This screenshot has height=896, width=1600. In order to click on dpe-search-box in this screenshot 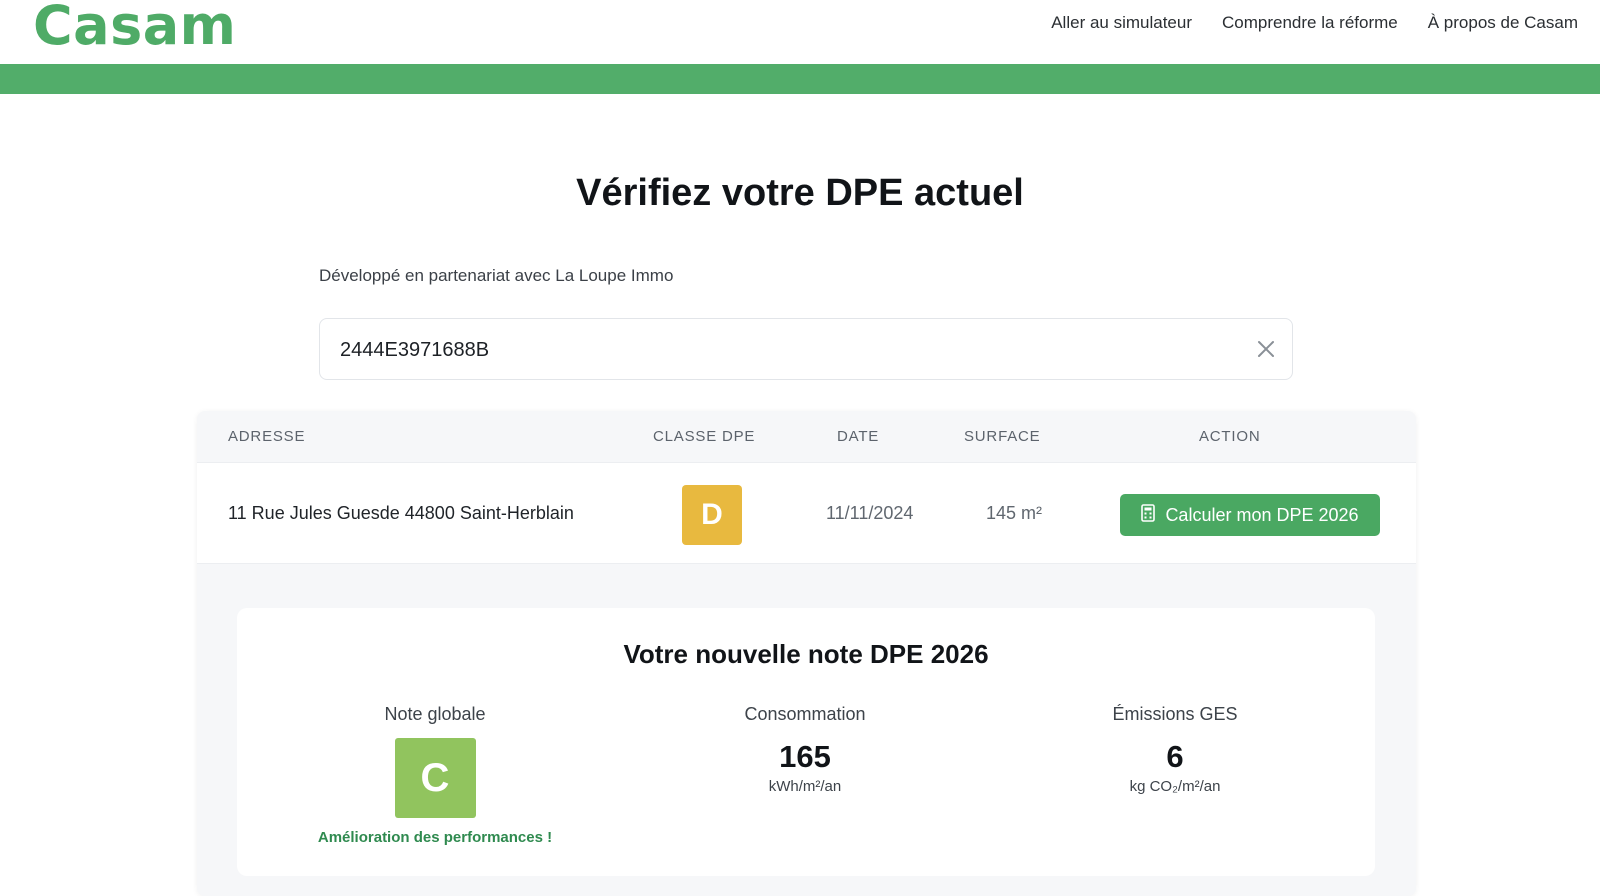, I will do `click(806, 349)`.